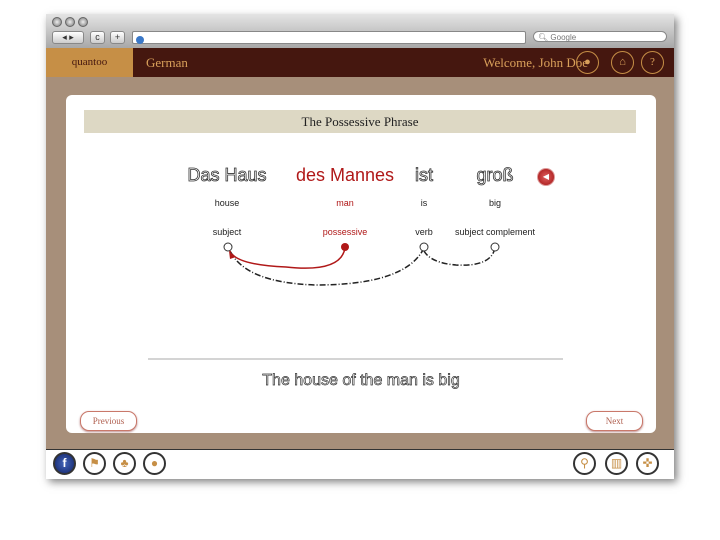 The width and height of the screenshot is (720, 540). Describe the element at coordinates (584, 463) in the screenshot. I see `magnifier-icon: ⚲` at that location.